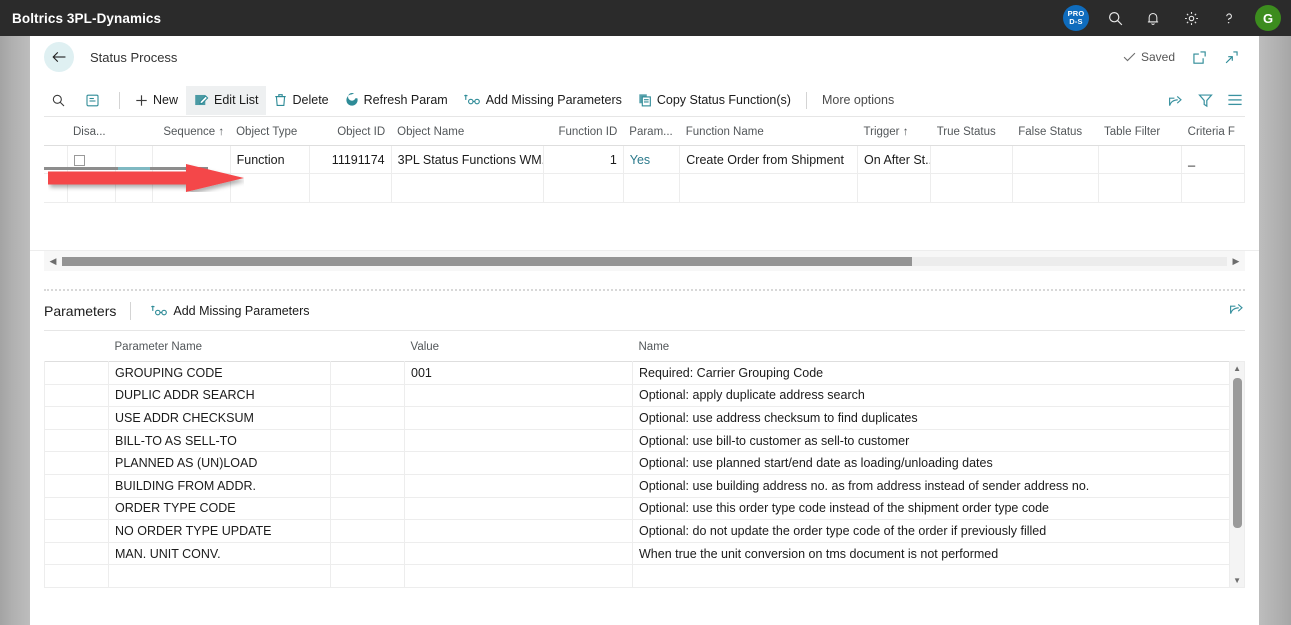  Describe the element at coordinates (1191, 18) in the screenshot. I see `settings-gear-icon` at that location.